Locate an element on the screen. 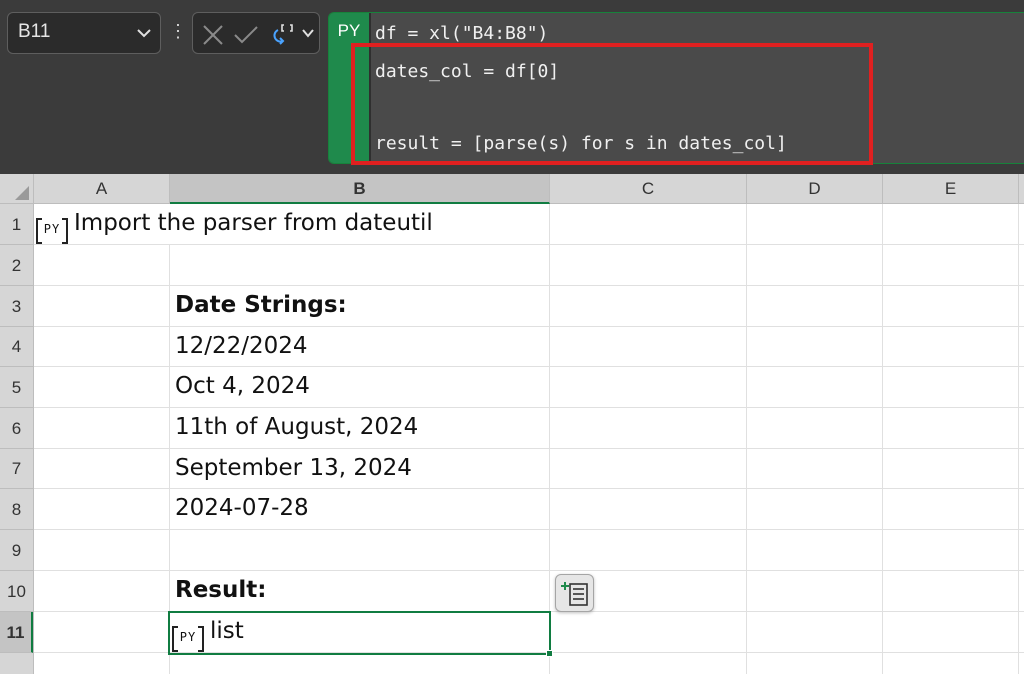 Image resolution: width=1024 pixels, height=674 pixels. row-header: 9 is located at coordinates (16, 550).